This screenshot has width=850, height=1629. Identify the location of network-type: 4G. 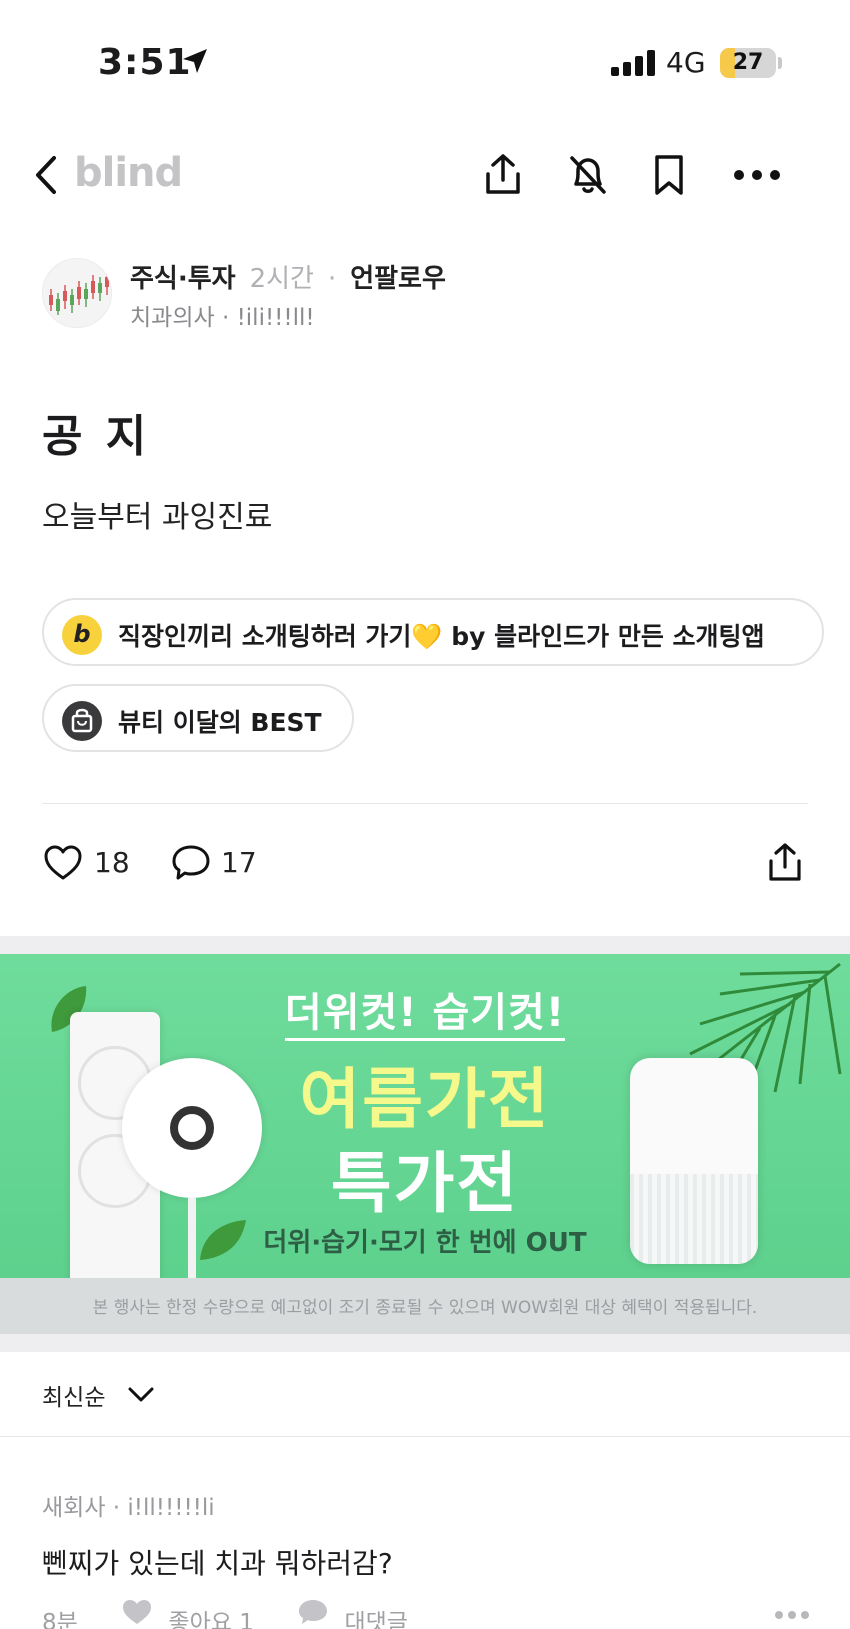
(686, 62).